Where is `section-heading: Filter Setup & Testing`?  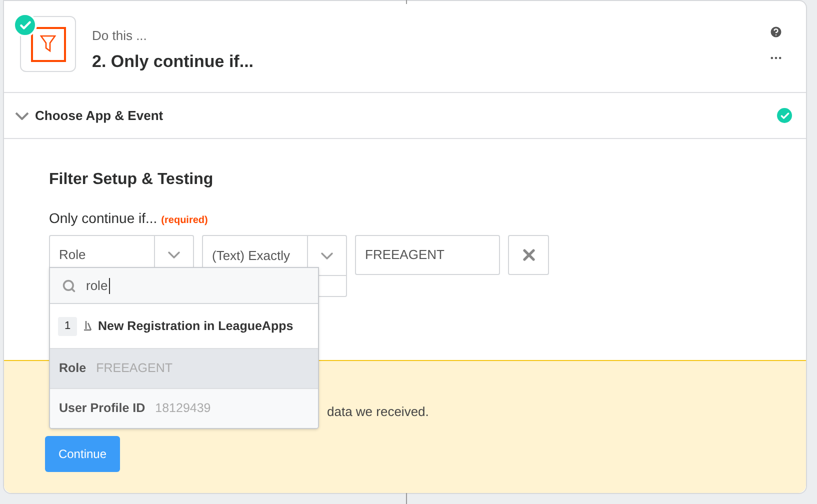 section-heading: Filter Setup & Testing is located at coordinates (131, 180).